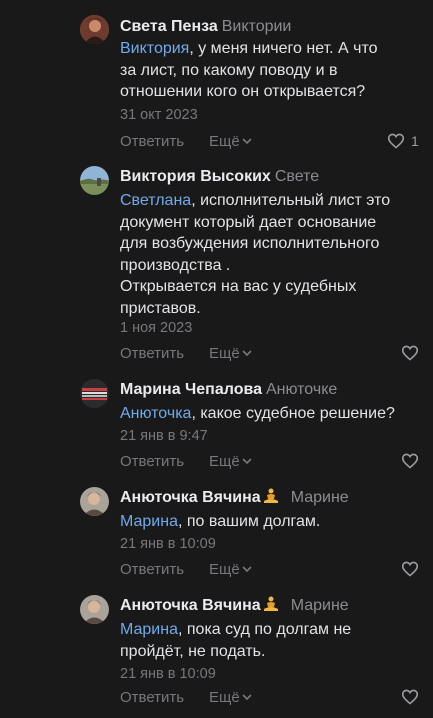  I want to click on comment-text-line: , какое судебное решение?, so click(293, 413).